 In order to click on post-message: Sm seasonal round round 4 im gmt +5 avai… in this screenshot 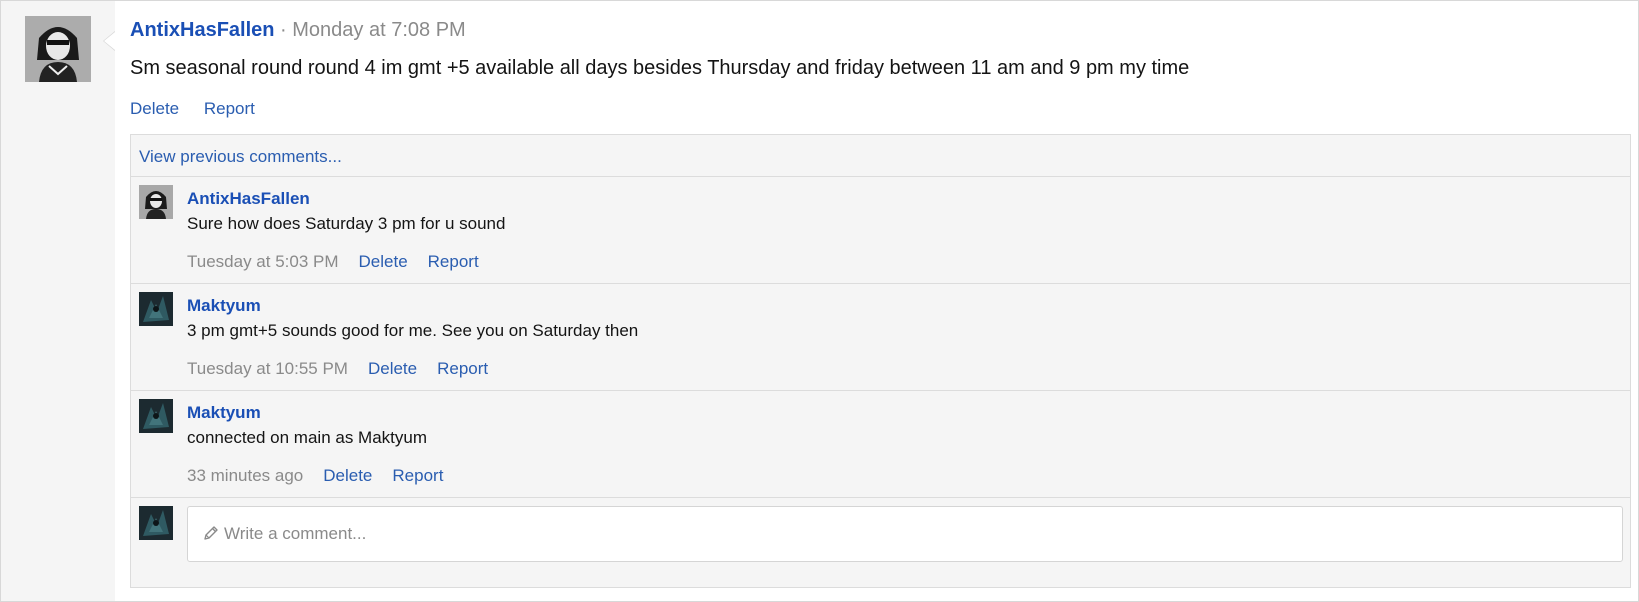, I will do `click(660, 68)`.